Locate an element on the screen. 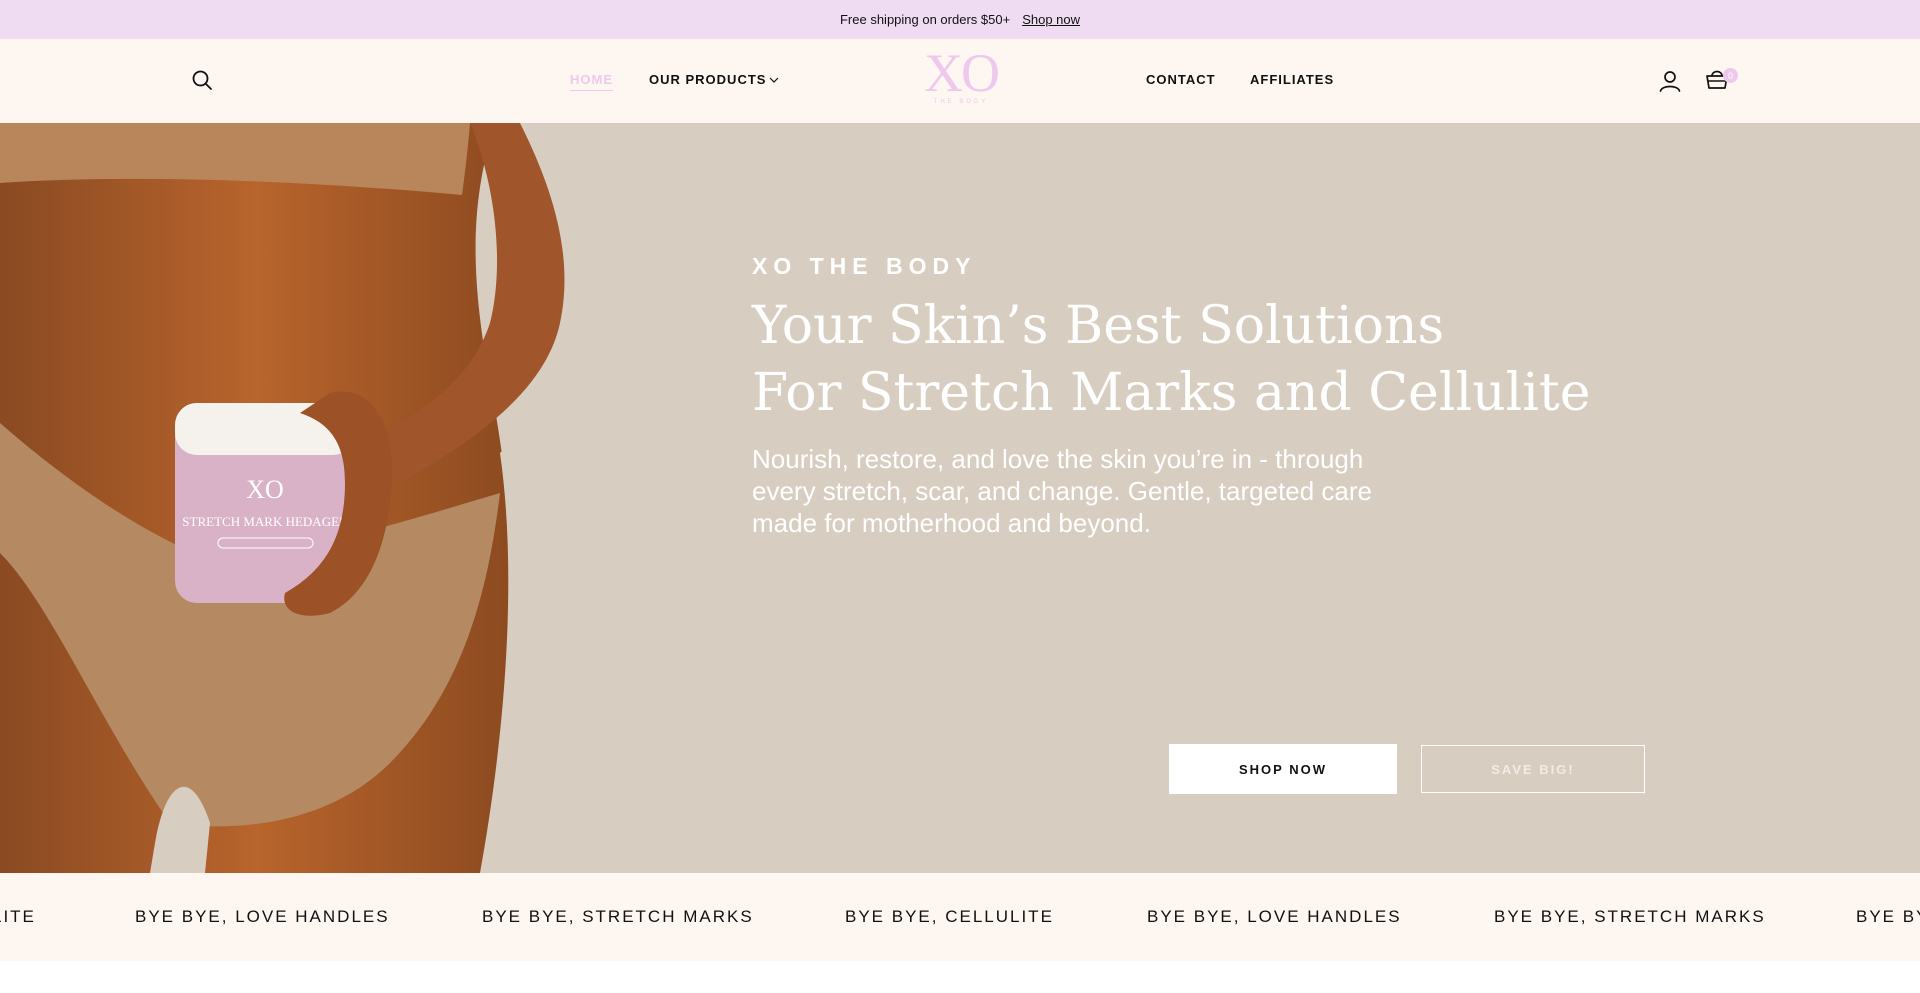  search-icon is located at coordinates (202, 80).